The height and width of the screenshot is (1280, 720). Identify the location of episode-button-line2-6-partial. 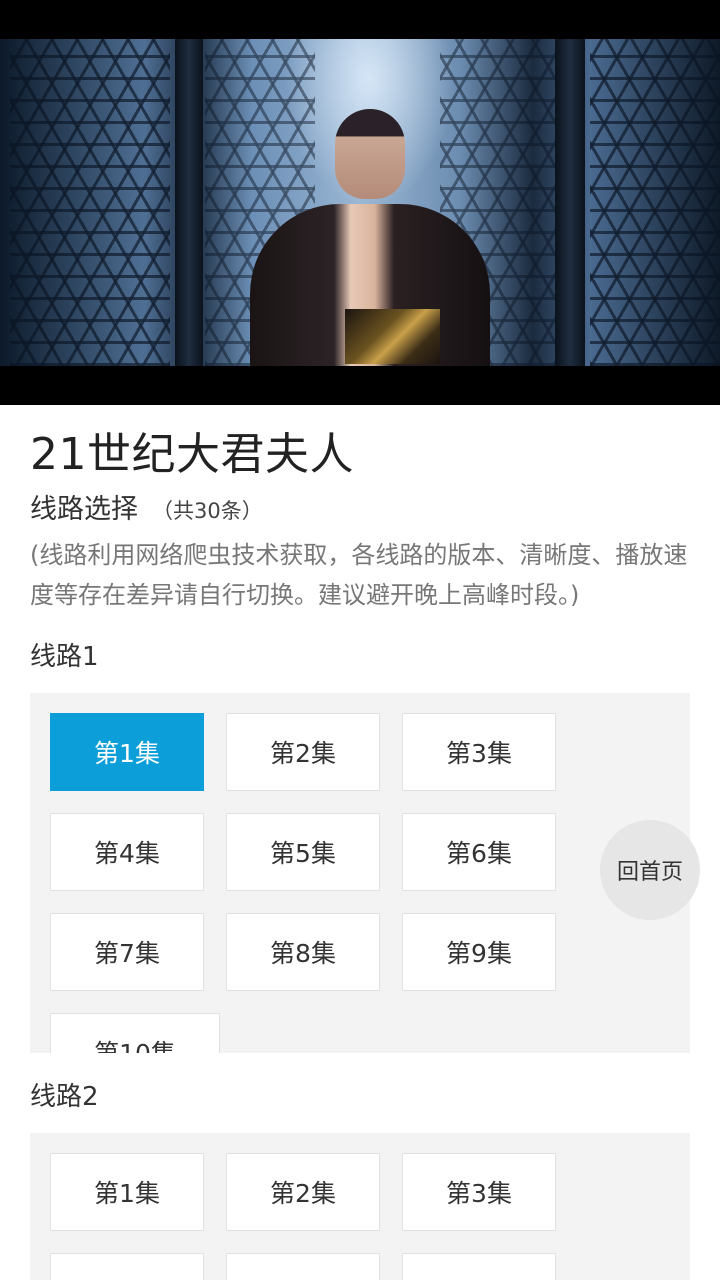
(479, 1266).